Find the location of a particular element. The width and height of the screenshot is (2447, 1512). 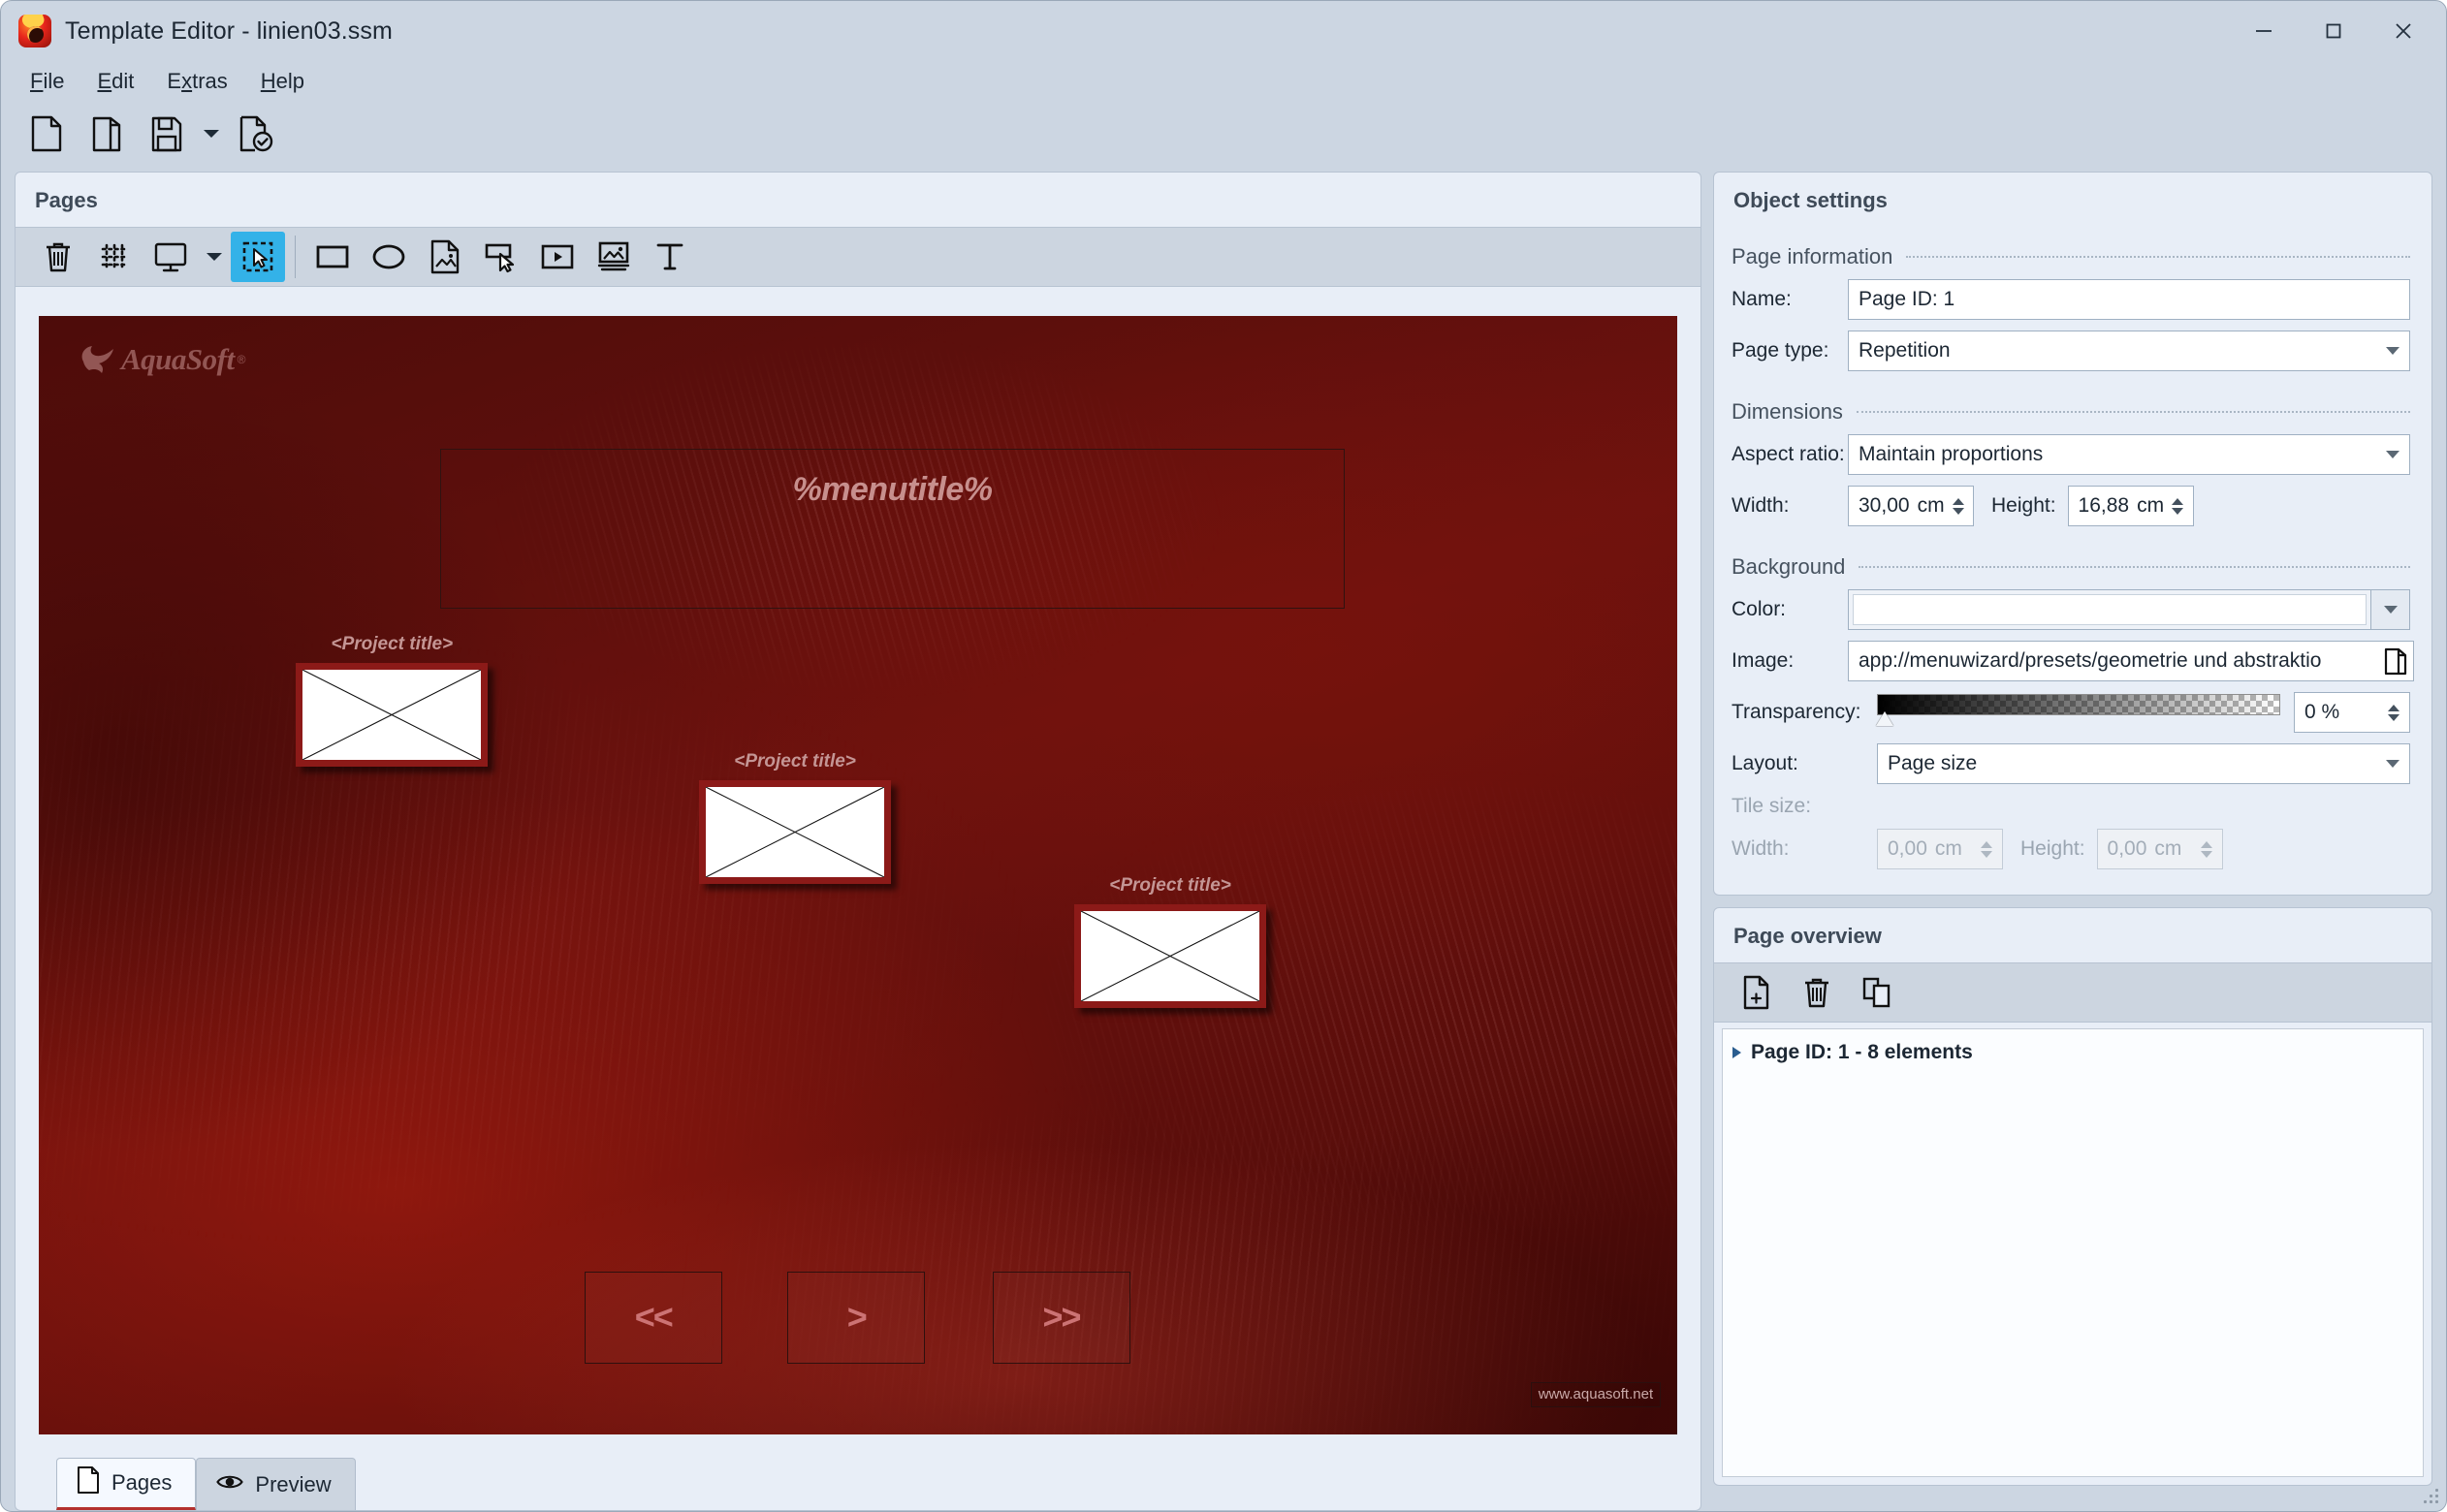

transparency-slider-thumb is located at coordinates (1884, 718).